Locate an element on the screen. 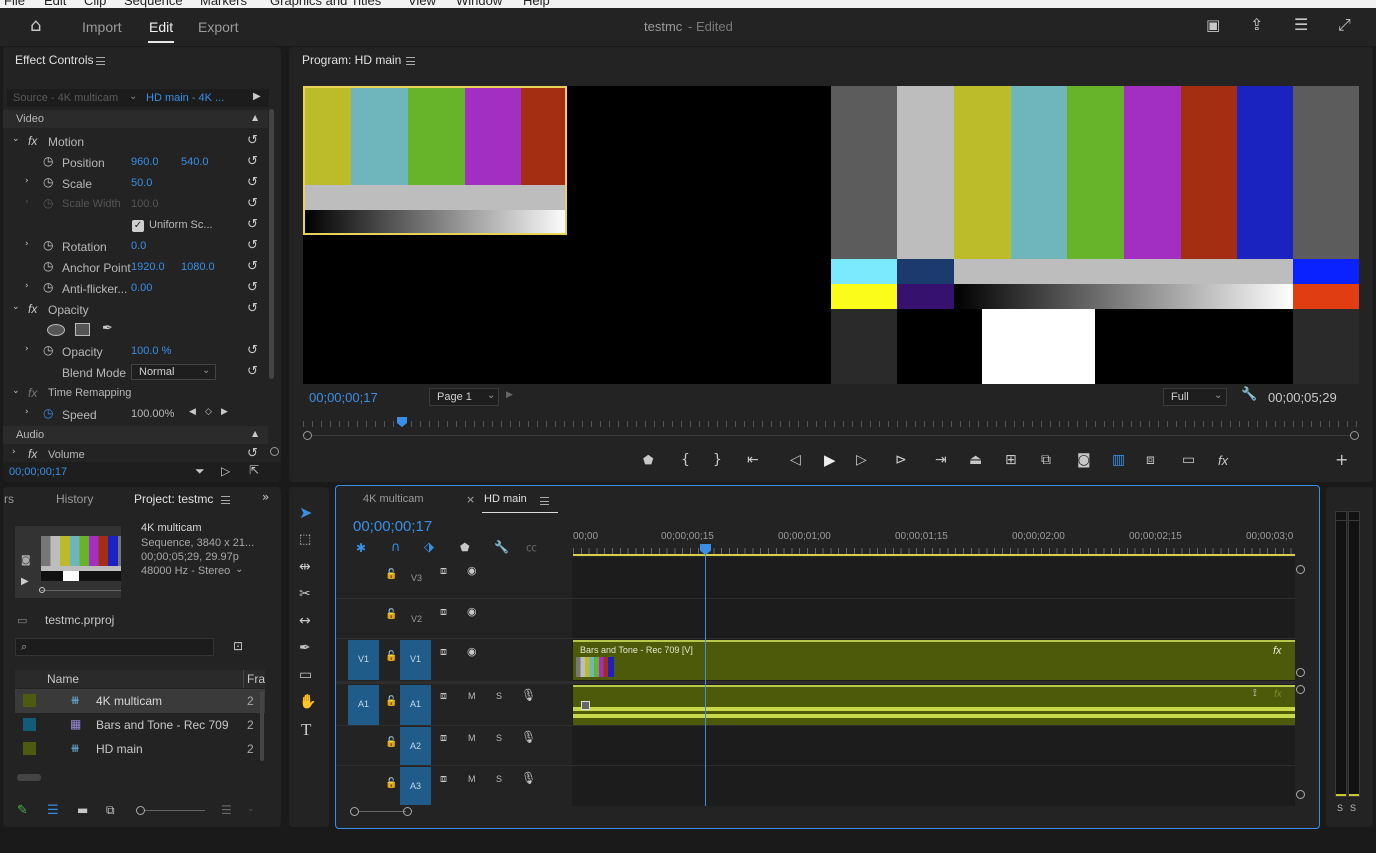  thumb-scrub is located at coordinates (81, 590).